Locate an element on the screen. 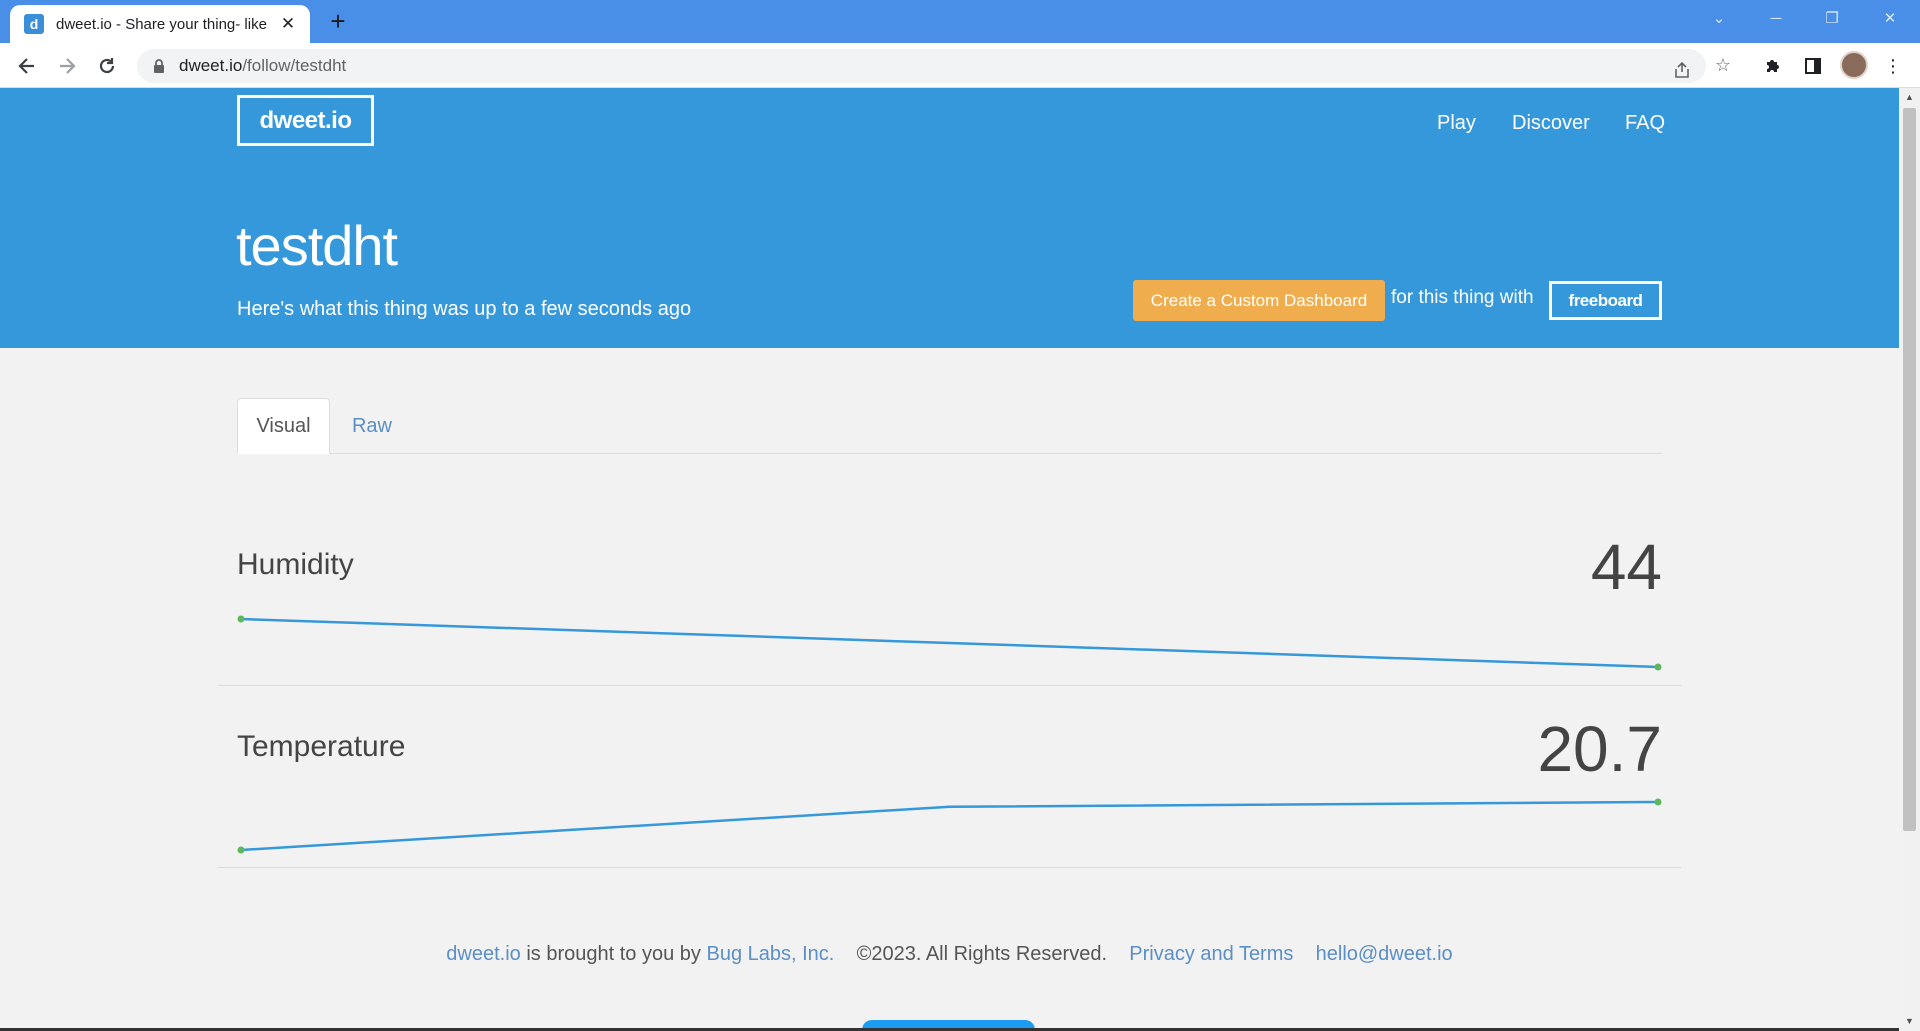 This screenshot has width=1920, height=1031. tab-search-icon: ⌄ is located at coordinates (1719, 18).